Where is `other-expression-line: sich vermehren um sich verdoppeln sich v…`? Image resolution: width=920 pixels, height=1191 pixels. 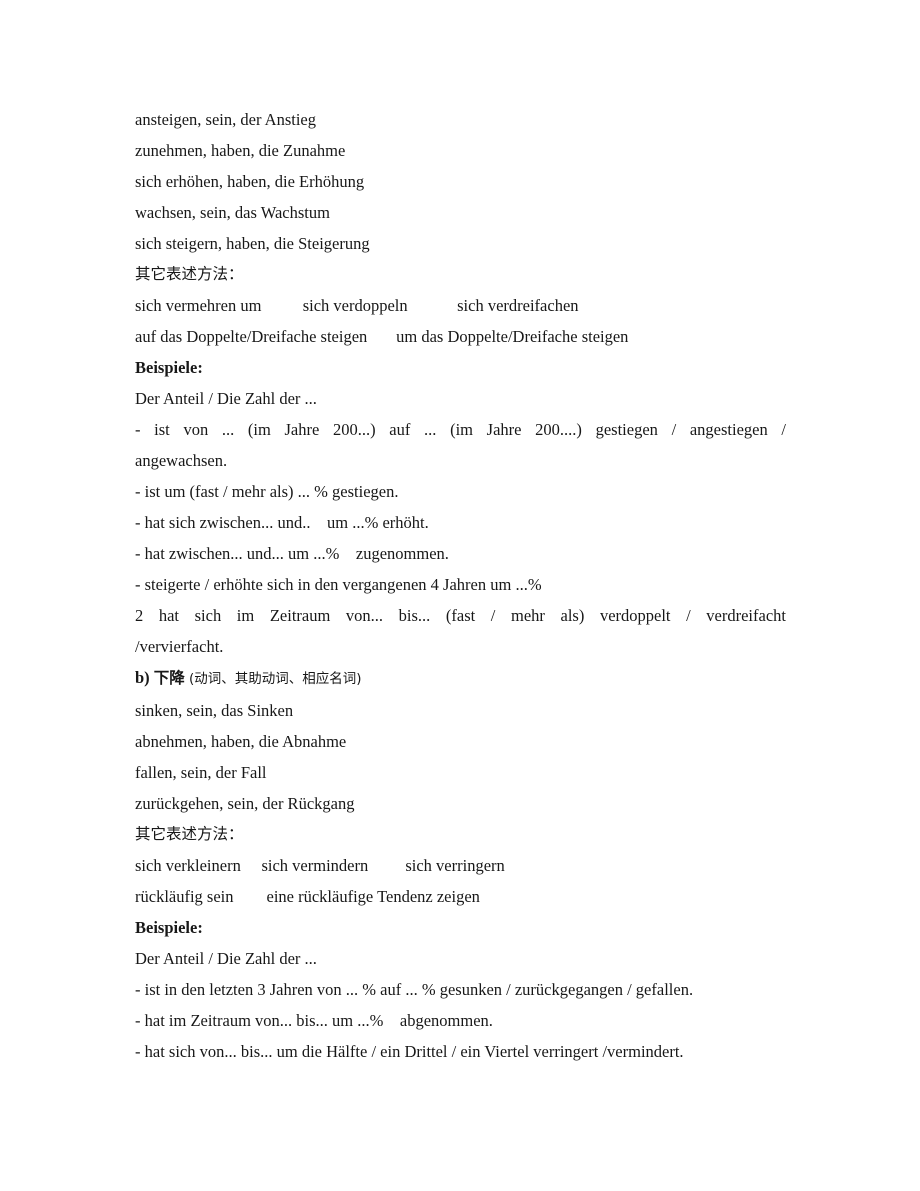
other-expression-line: sich vermehren um sich verdoppeln sich v… is located at coordinates (357, 305).